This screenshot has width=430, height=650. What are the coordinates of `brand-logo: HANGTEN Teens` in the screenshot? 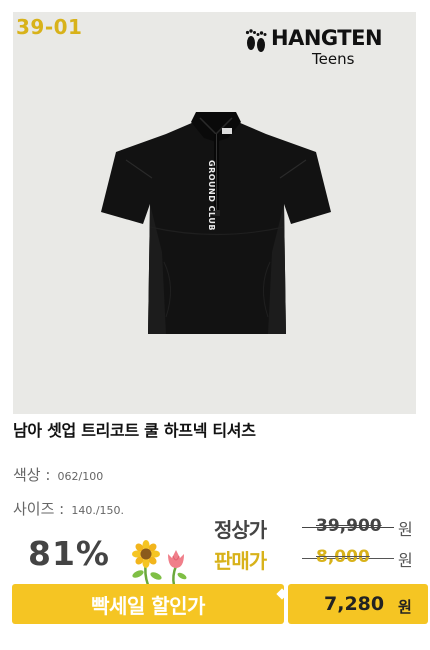 It's located at (324, 48).